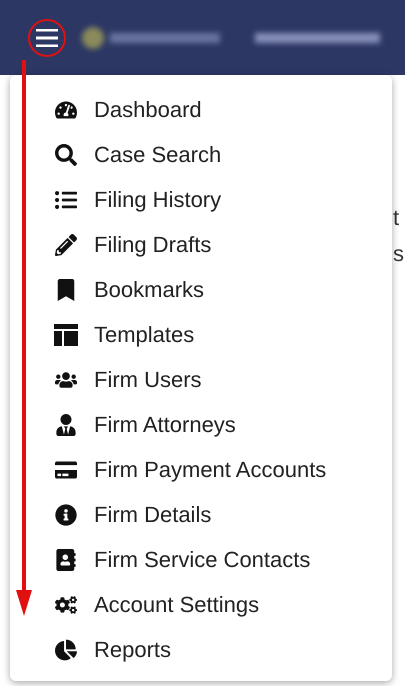 Image resolution: width=405 pixels, height=686 pixels. Describe the element at coordinates (66, 469) in the screenshot. I see `credit-card-icon` at that location.